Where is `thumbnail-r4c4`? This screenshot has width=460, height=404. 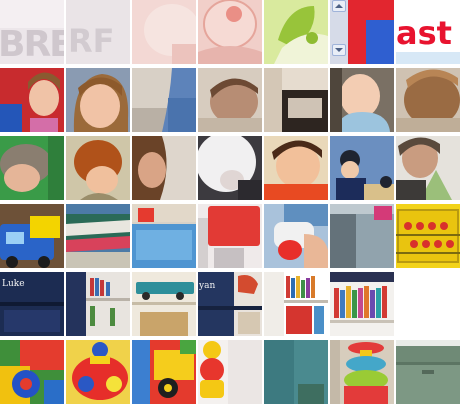 thumbnail-r4c4 is located at coordinates (230, 236).